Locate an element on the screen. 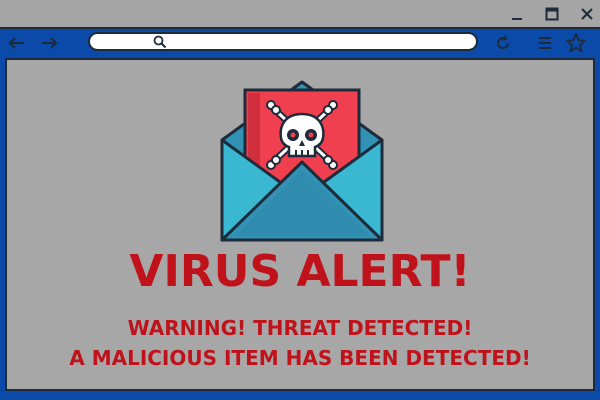 This screenshot has width=600, height=400. menu-button is located at coordinates (545, 43).